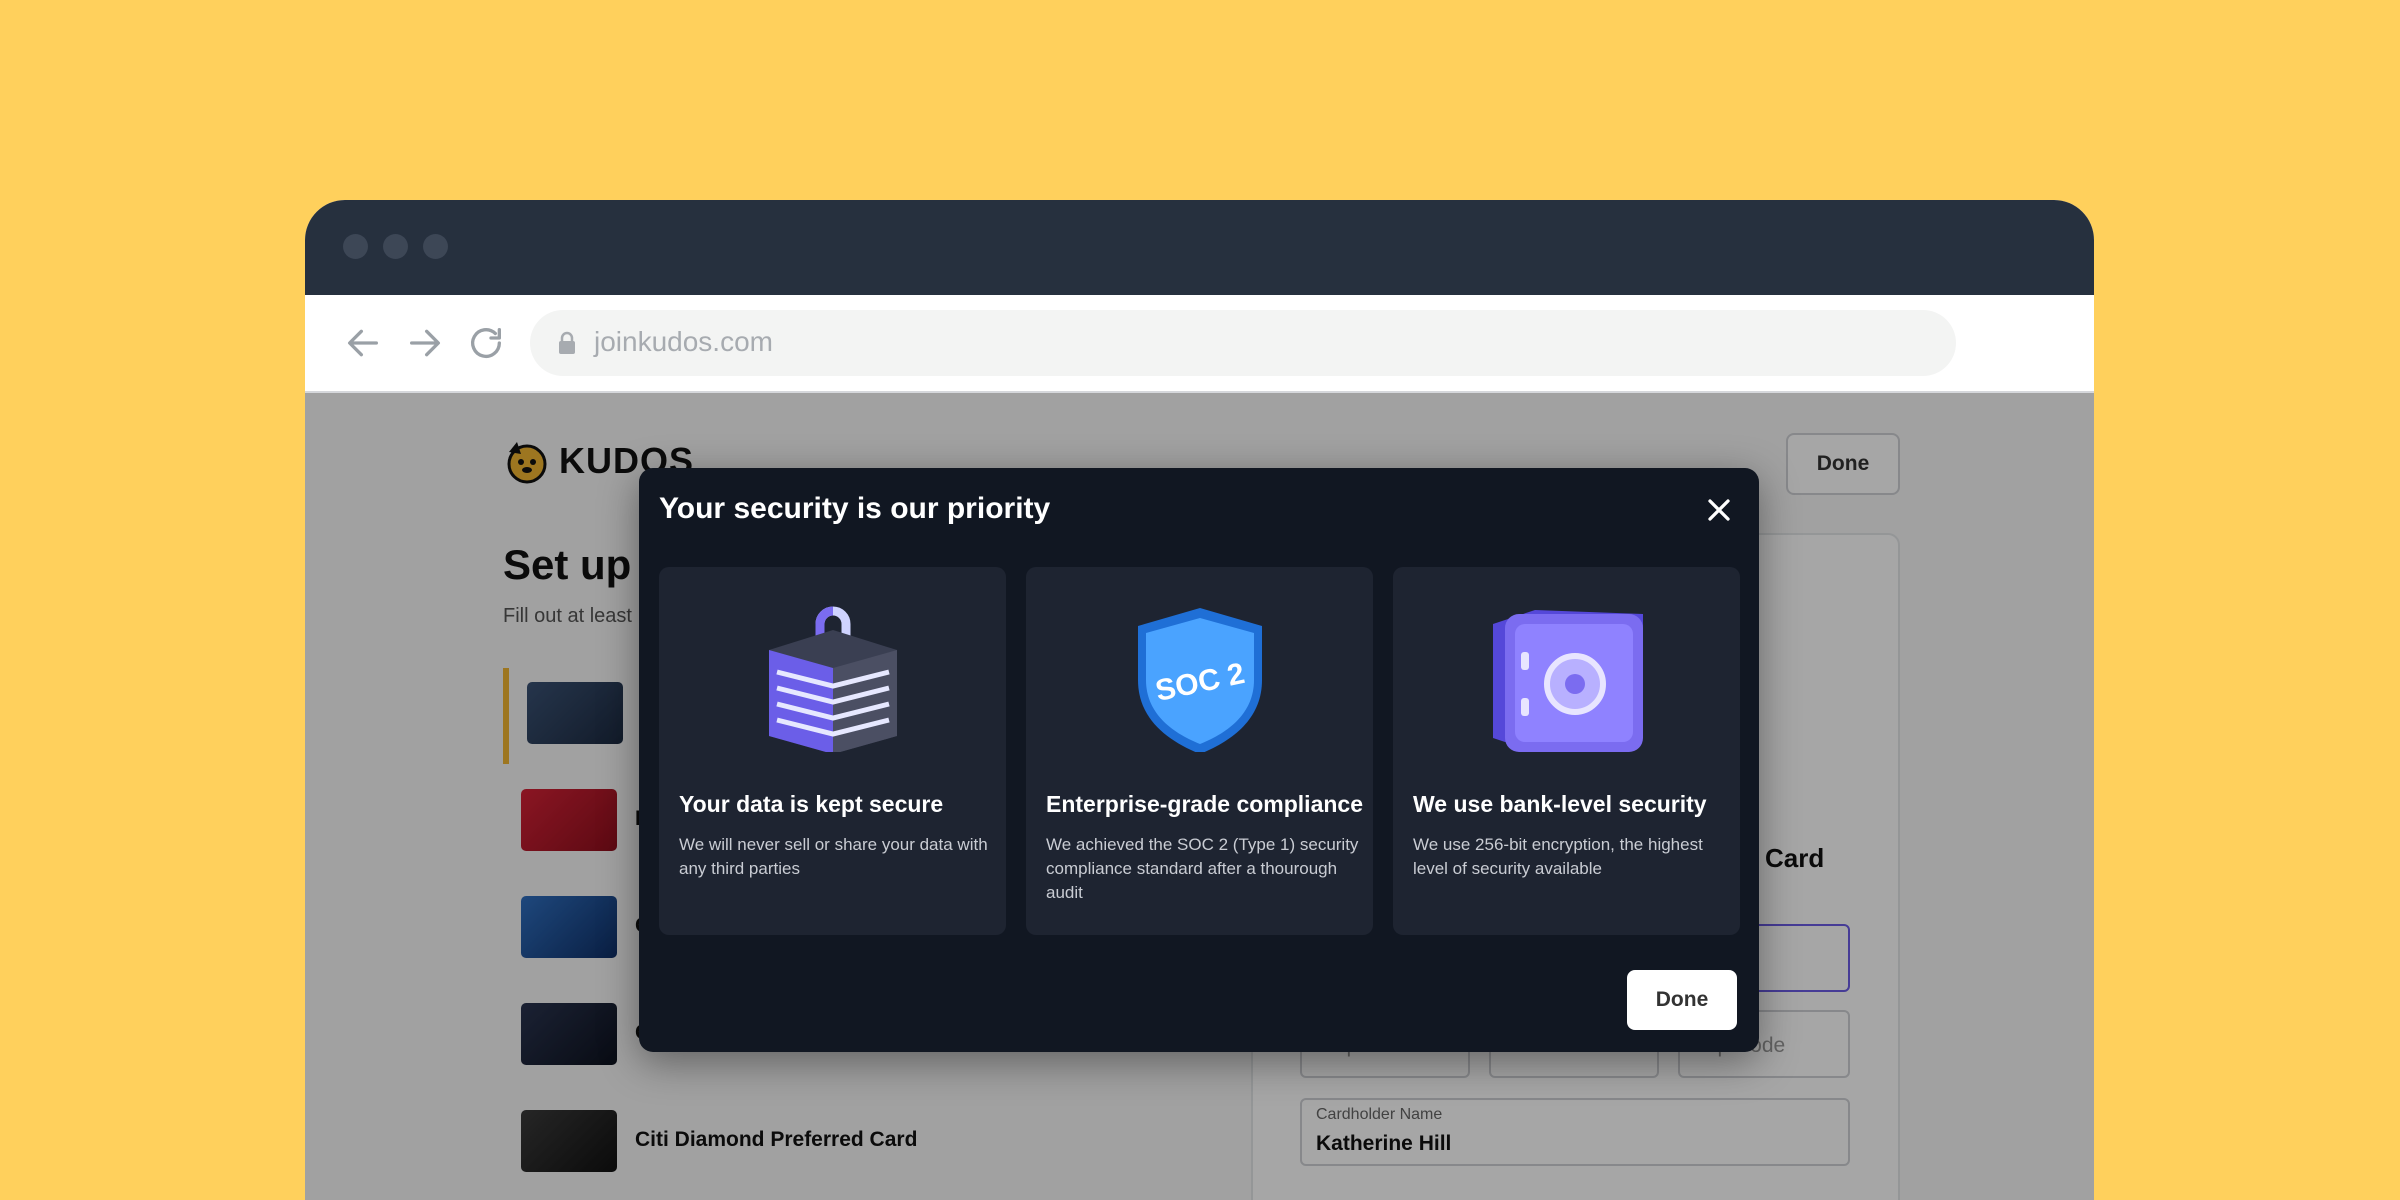  I want to click on window-close-dot, so click(355, 246).